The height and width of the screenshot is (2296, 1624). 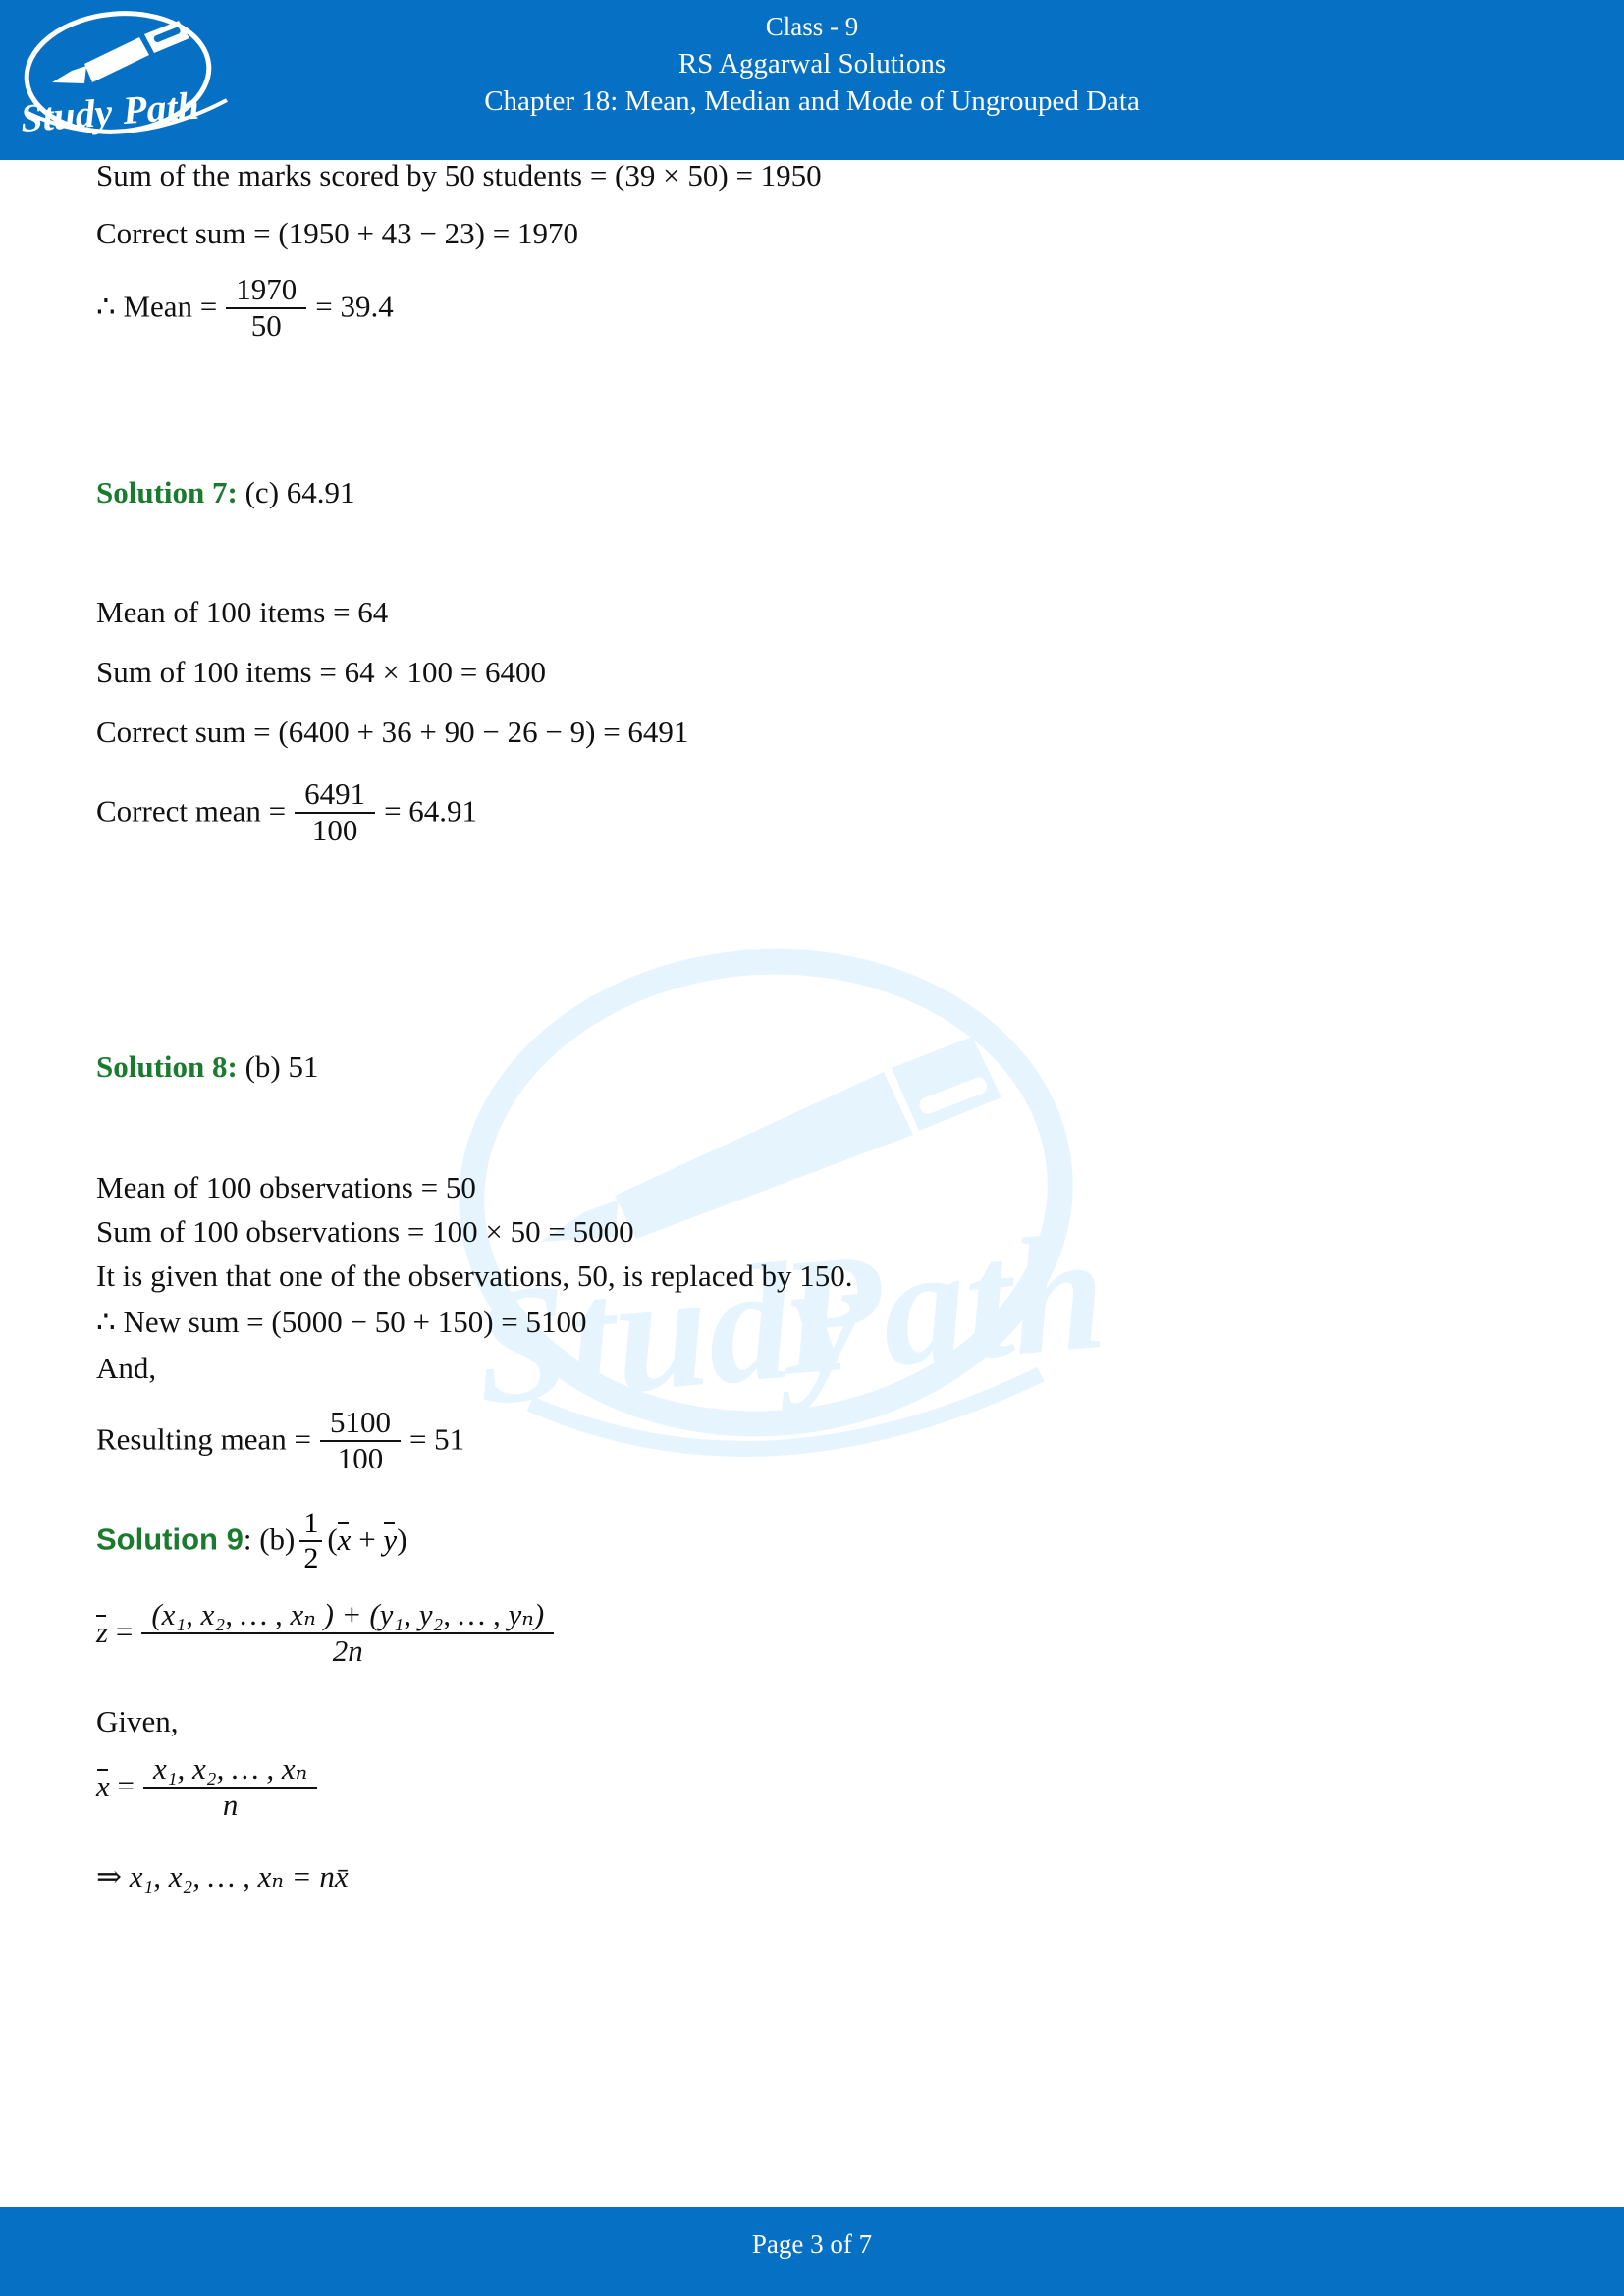 I want to click on solution-7-answer: (c) 64.91, so click(x=299, y=492).